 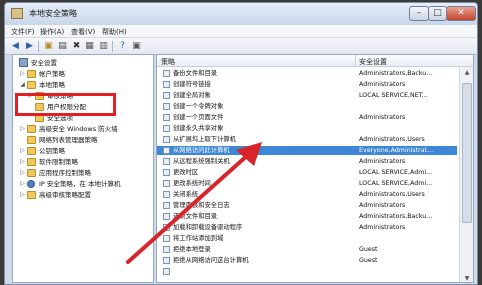 I want to click on vertical-scrollbar: ▲ ▼, so click(x=466, y=174).